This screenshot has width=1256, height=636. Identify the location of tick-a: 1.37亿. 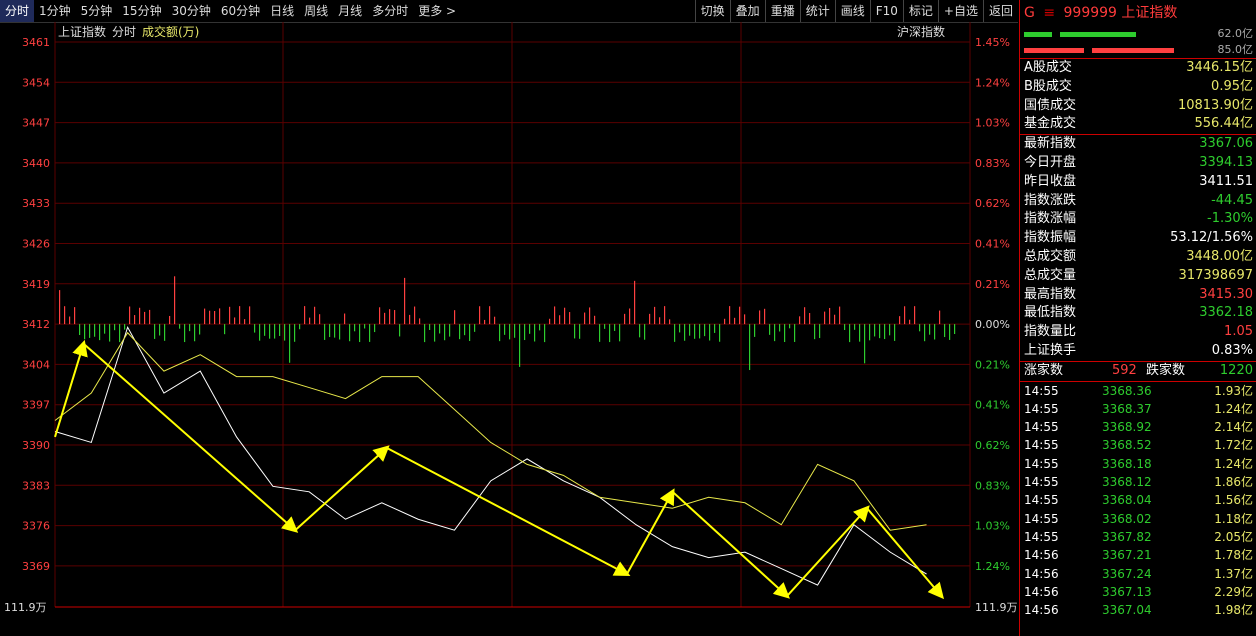
(1233, 573).